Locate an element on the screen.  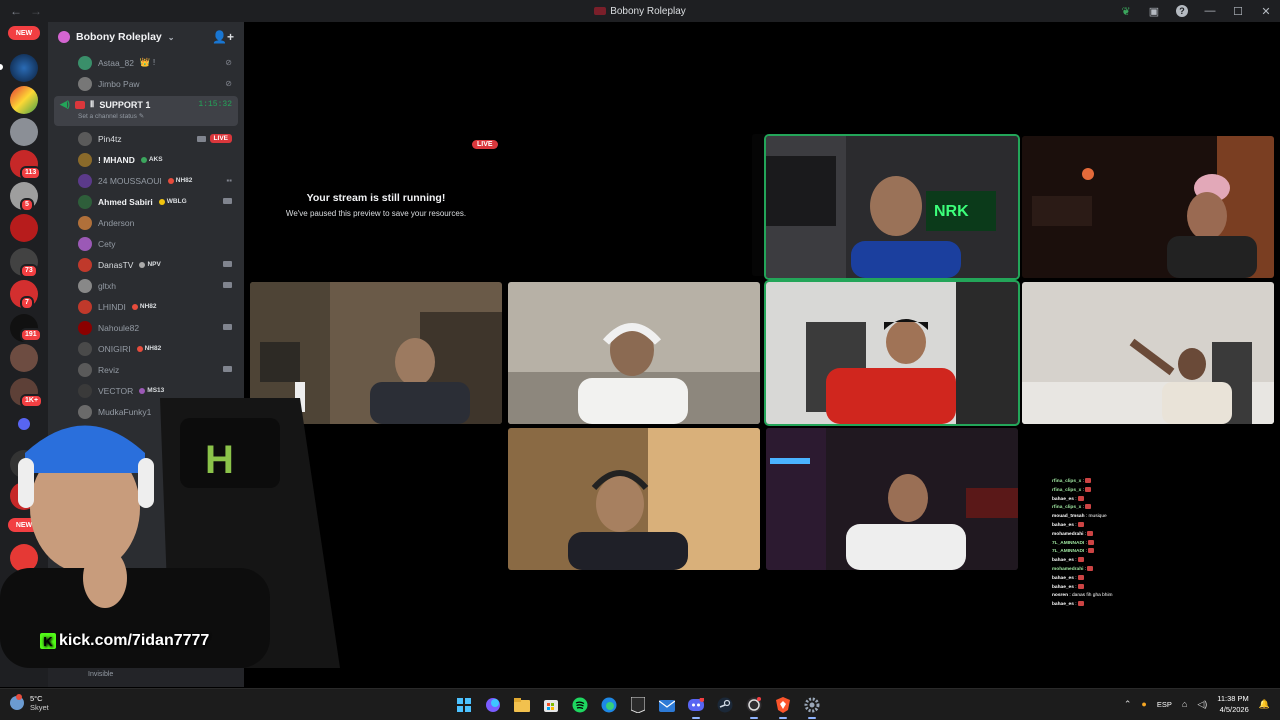
voice-user: Astaa_82 👑 ! ⊘ is located at coordinates (146, 62).